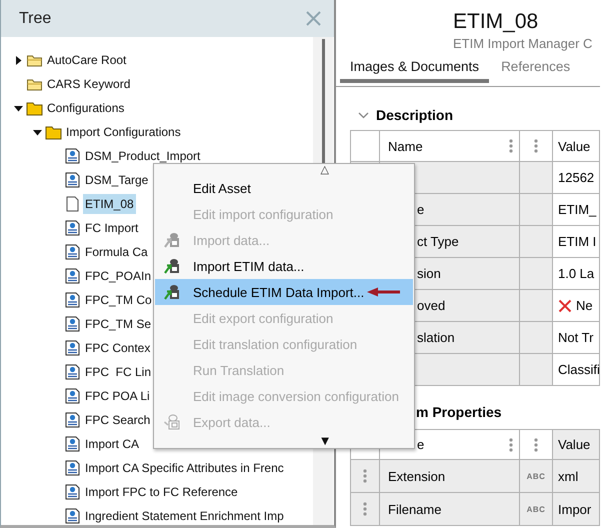 The height and width of the screenshot is (528, 610). What do you see at coordinates (584, 305) in the screenshot?
I see `property-value: Ne` at bounding box center [584, 305].